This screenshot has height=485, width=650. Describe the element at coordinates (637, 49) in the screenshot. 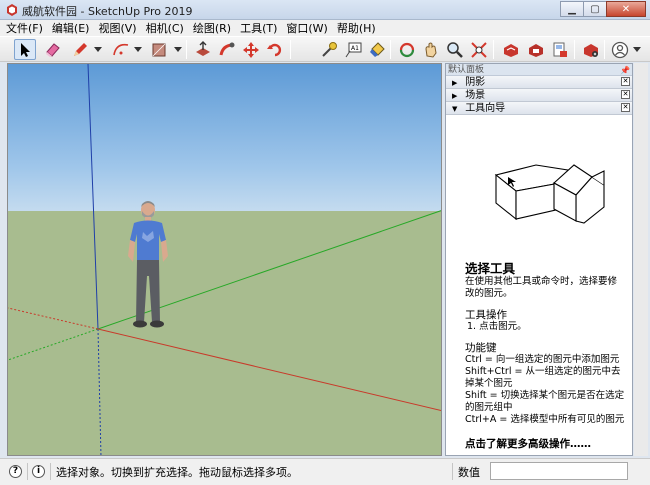

I see `account-dropdown-arrow` at that location.